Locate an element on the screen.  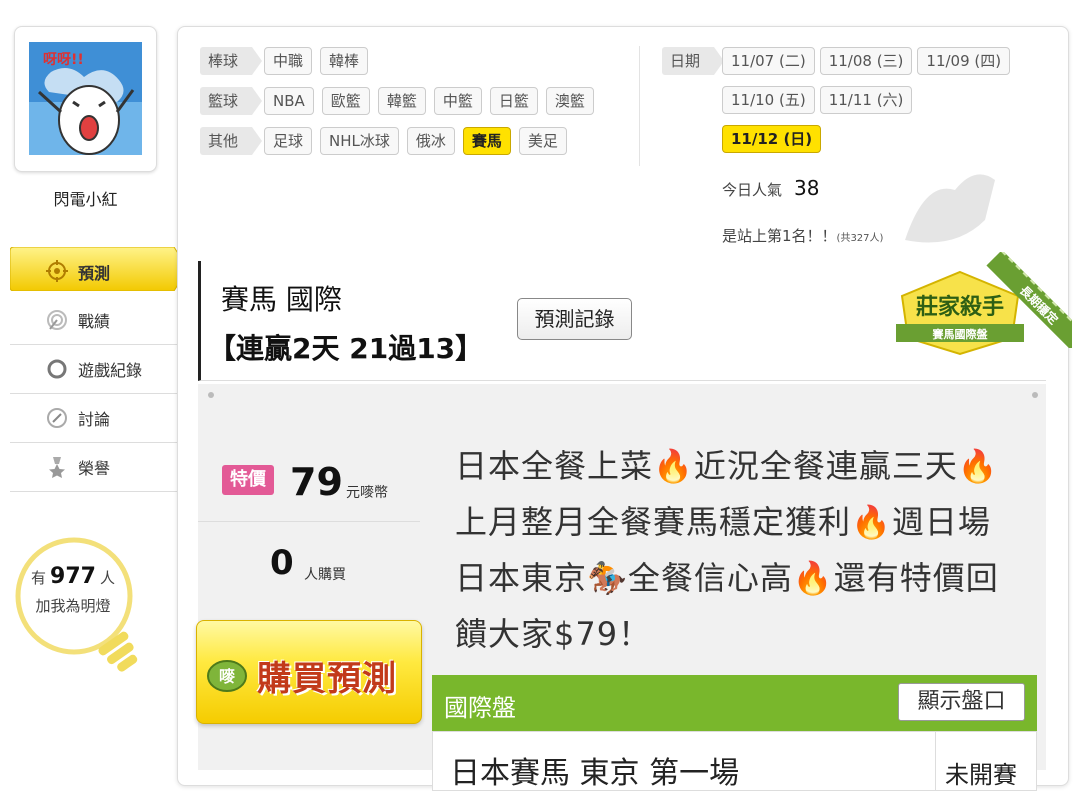
date-chip: 11/08 (三) is located at coordinates (866, 61).